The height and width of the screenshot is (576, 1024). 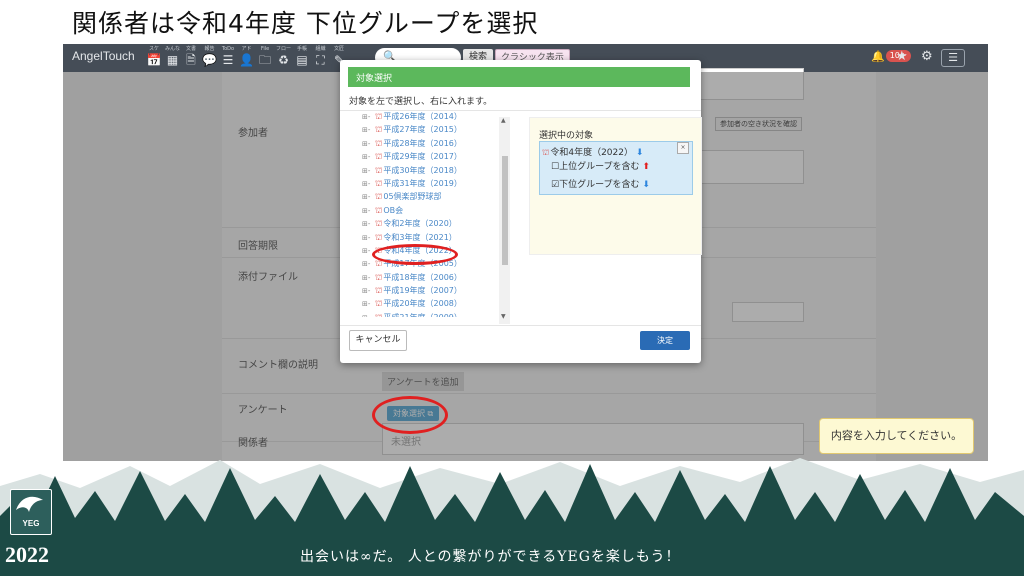 What do you see at coordinates (422, 170) in the screenshot?
I see `tree-item-label: 平成30年度（2018）` at bounding box center [422, 170].